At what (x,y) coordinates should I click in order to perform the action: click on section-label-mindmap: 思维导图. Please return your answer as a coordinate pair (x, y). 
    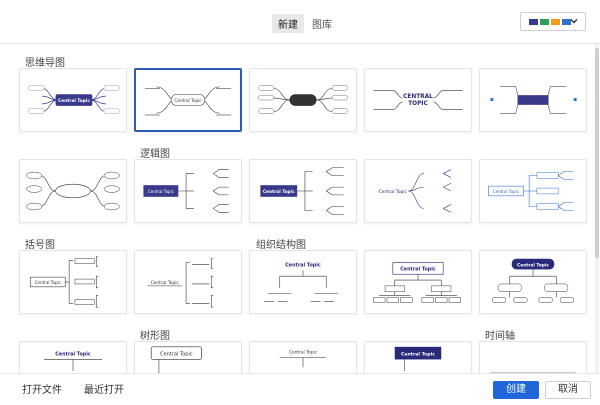
    Looking at the image, I should click on (45, 63).